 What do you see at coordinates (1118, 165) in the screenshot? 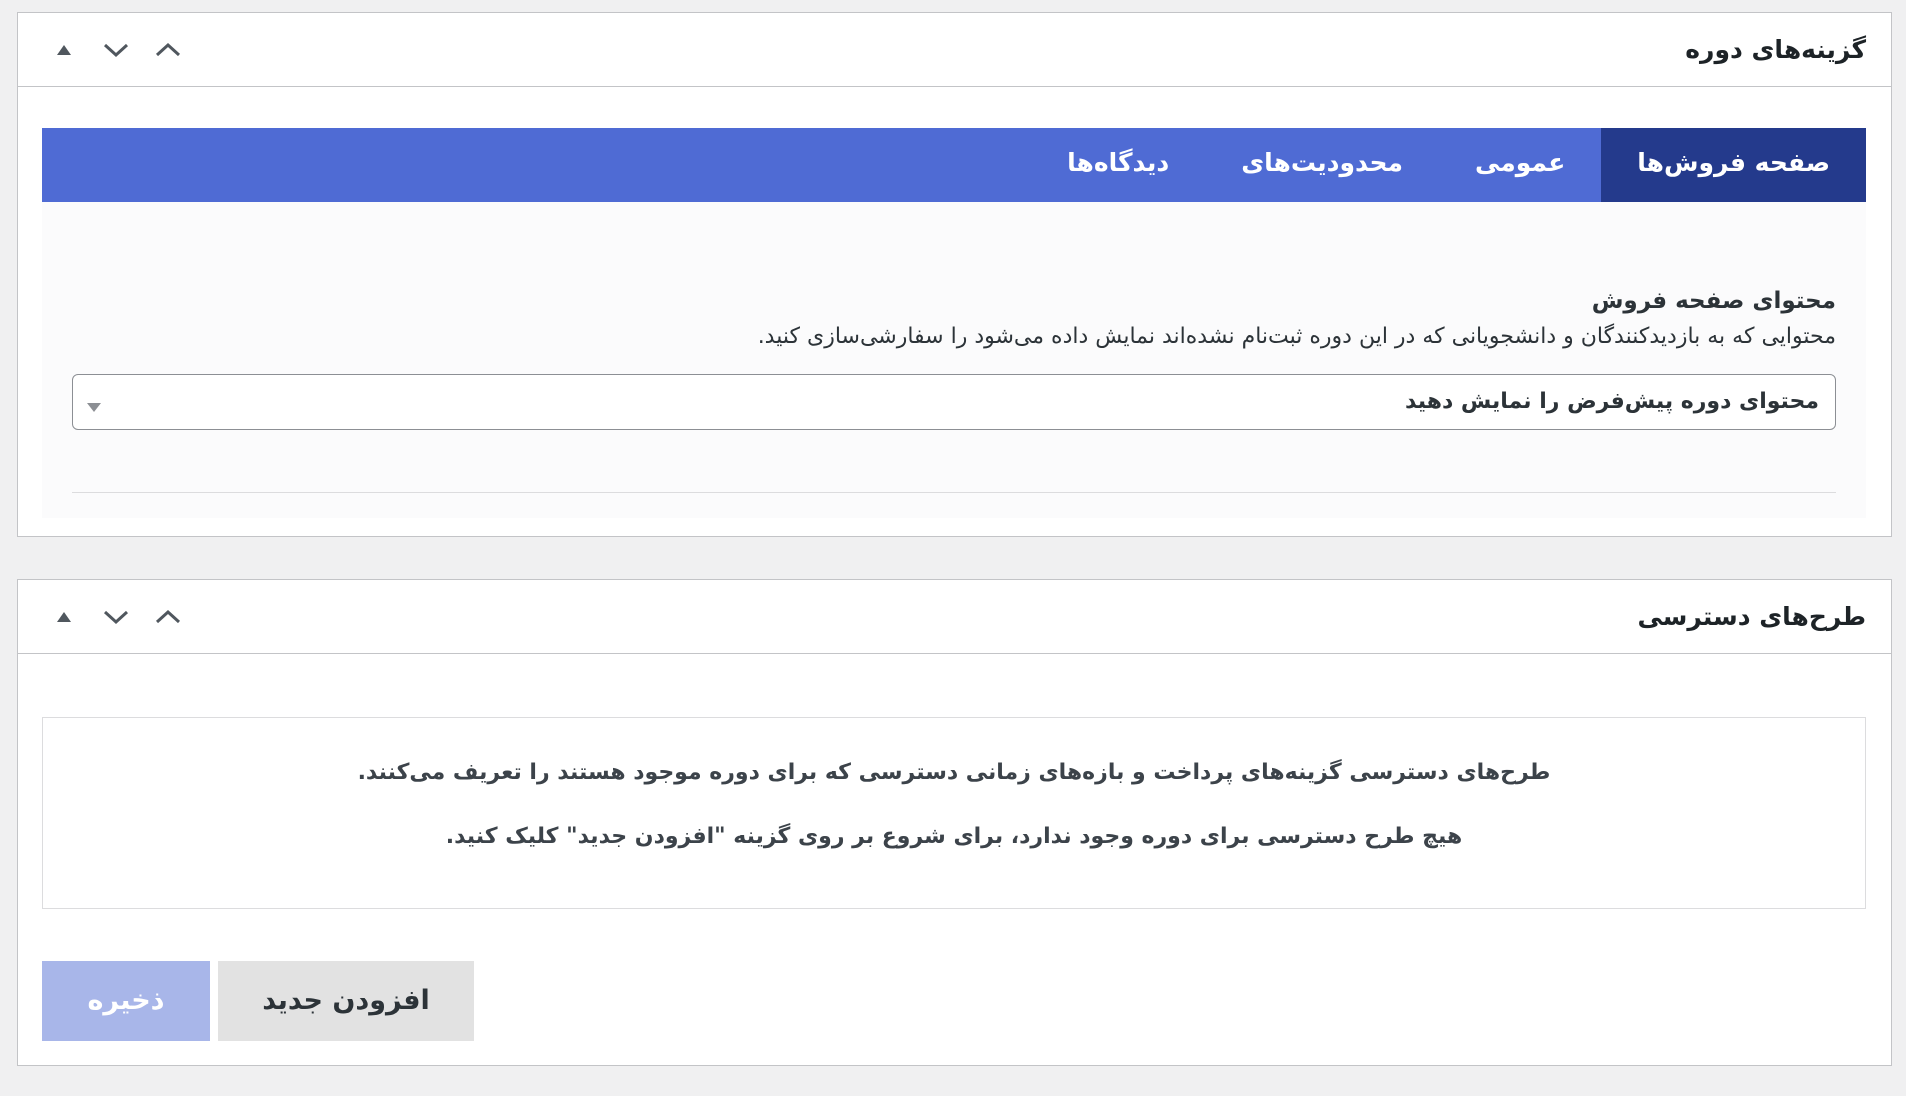
I see `tab-comments: دیدگاه‌ها` at bounding box center [1118, 165].